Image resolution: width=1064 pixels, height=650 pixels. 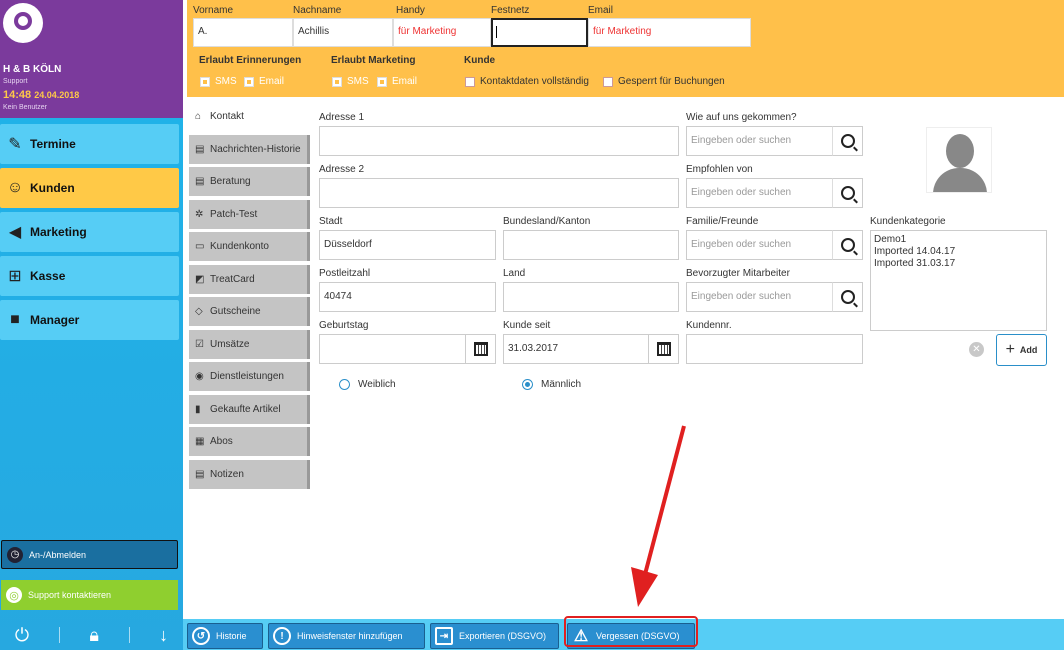 I want to click on adresse2-label: Adresse 2, so click(x=342, y=169).